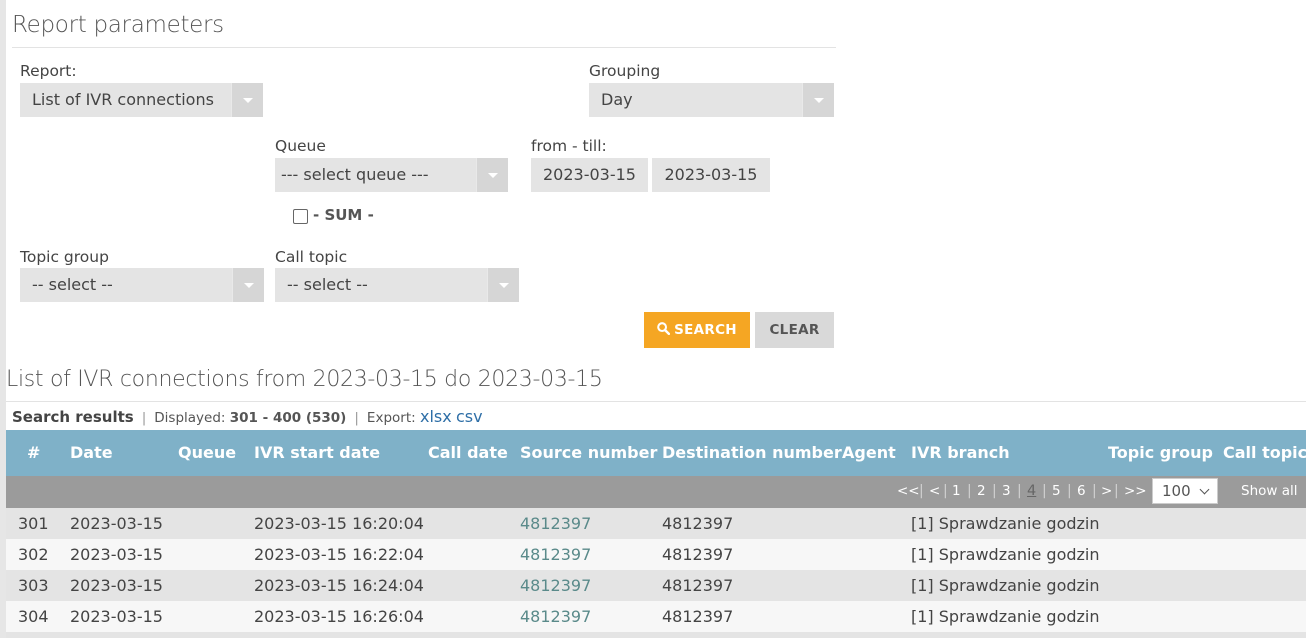 The height and width of the screenshot is (638, 1312). What do you see at coordinates (1176, 491) in the screenshot?
I see `per-page-value: 100` at bounding box center [1176, 491].